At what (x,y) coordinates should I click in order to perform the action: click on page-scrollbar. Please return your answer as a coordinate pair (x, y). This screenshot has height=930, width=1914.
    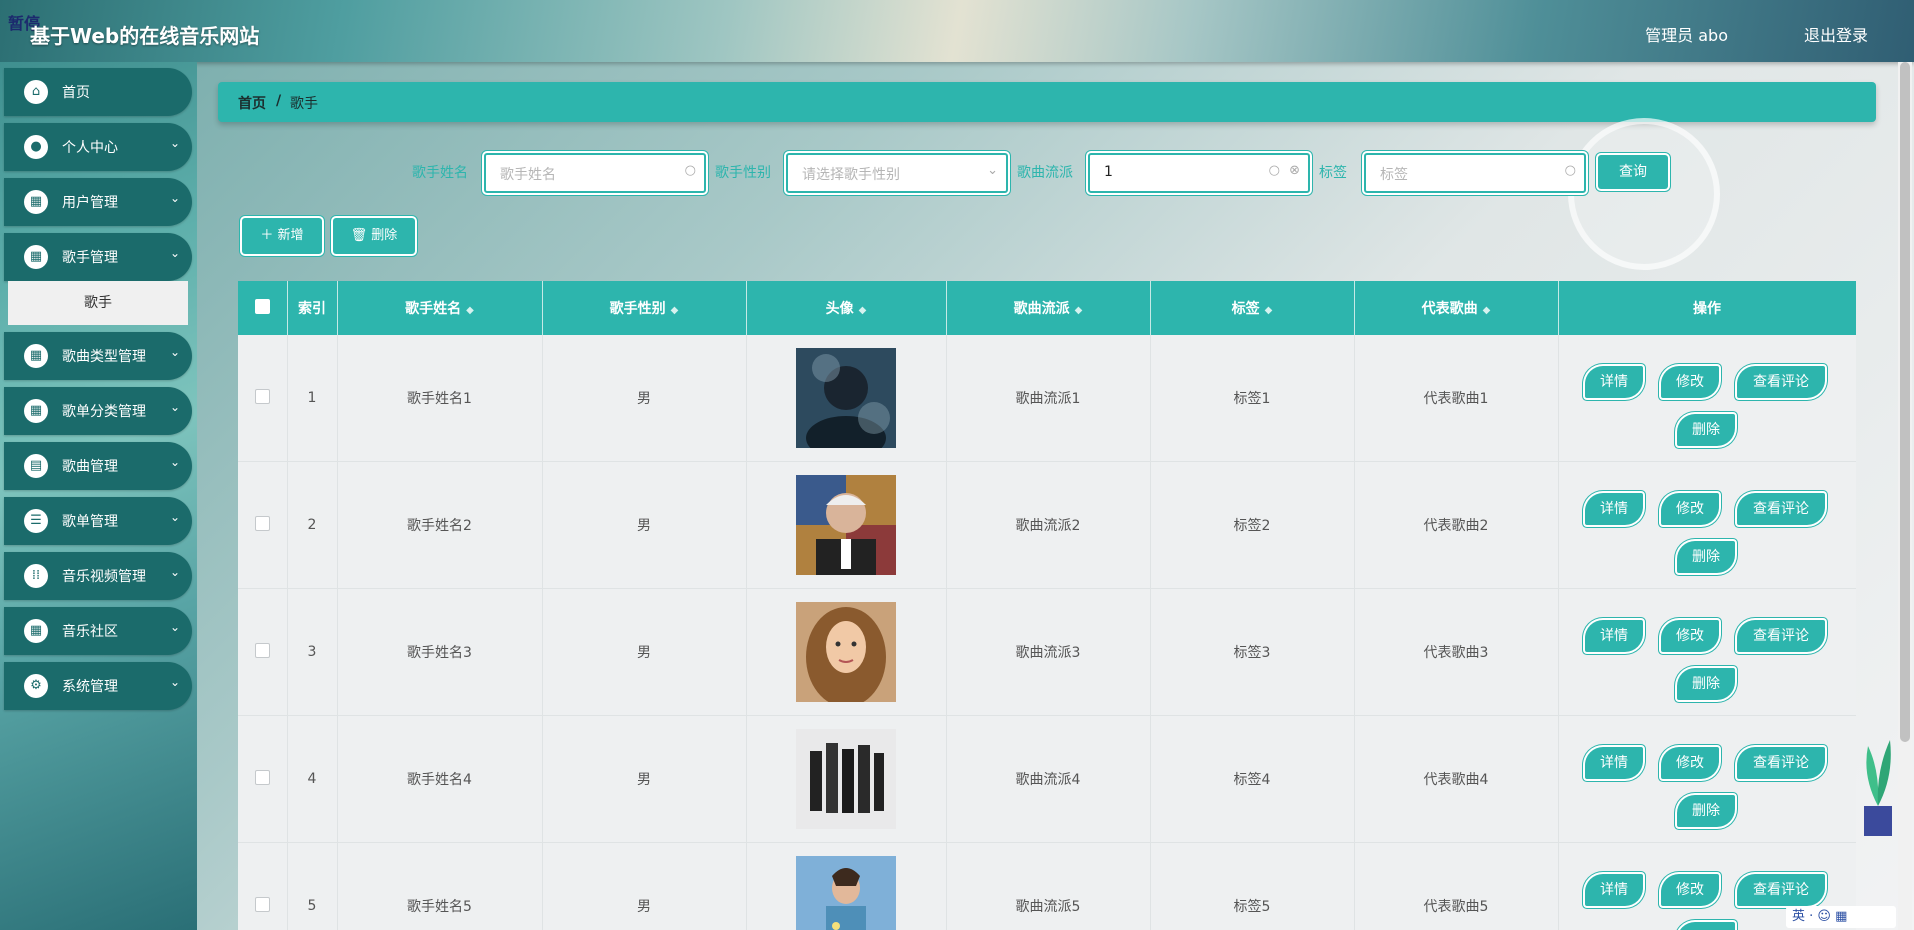
    Looking at the image, I should click on (1905, 496).